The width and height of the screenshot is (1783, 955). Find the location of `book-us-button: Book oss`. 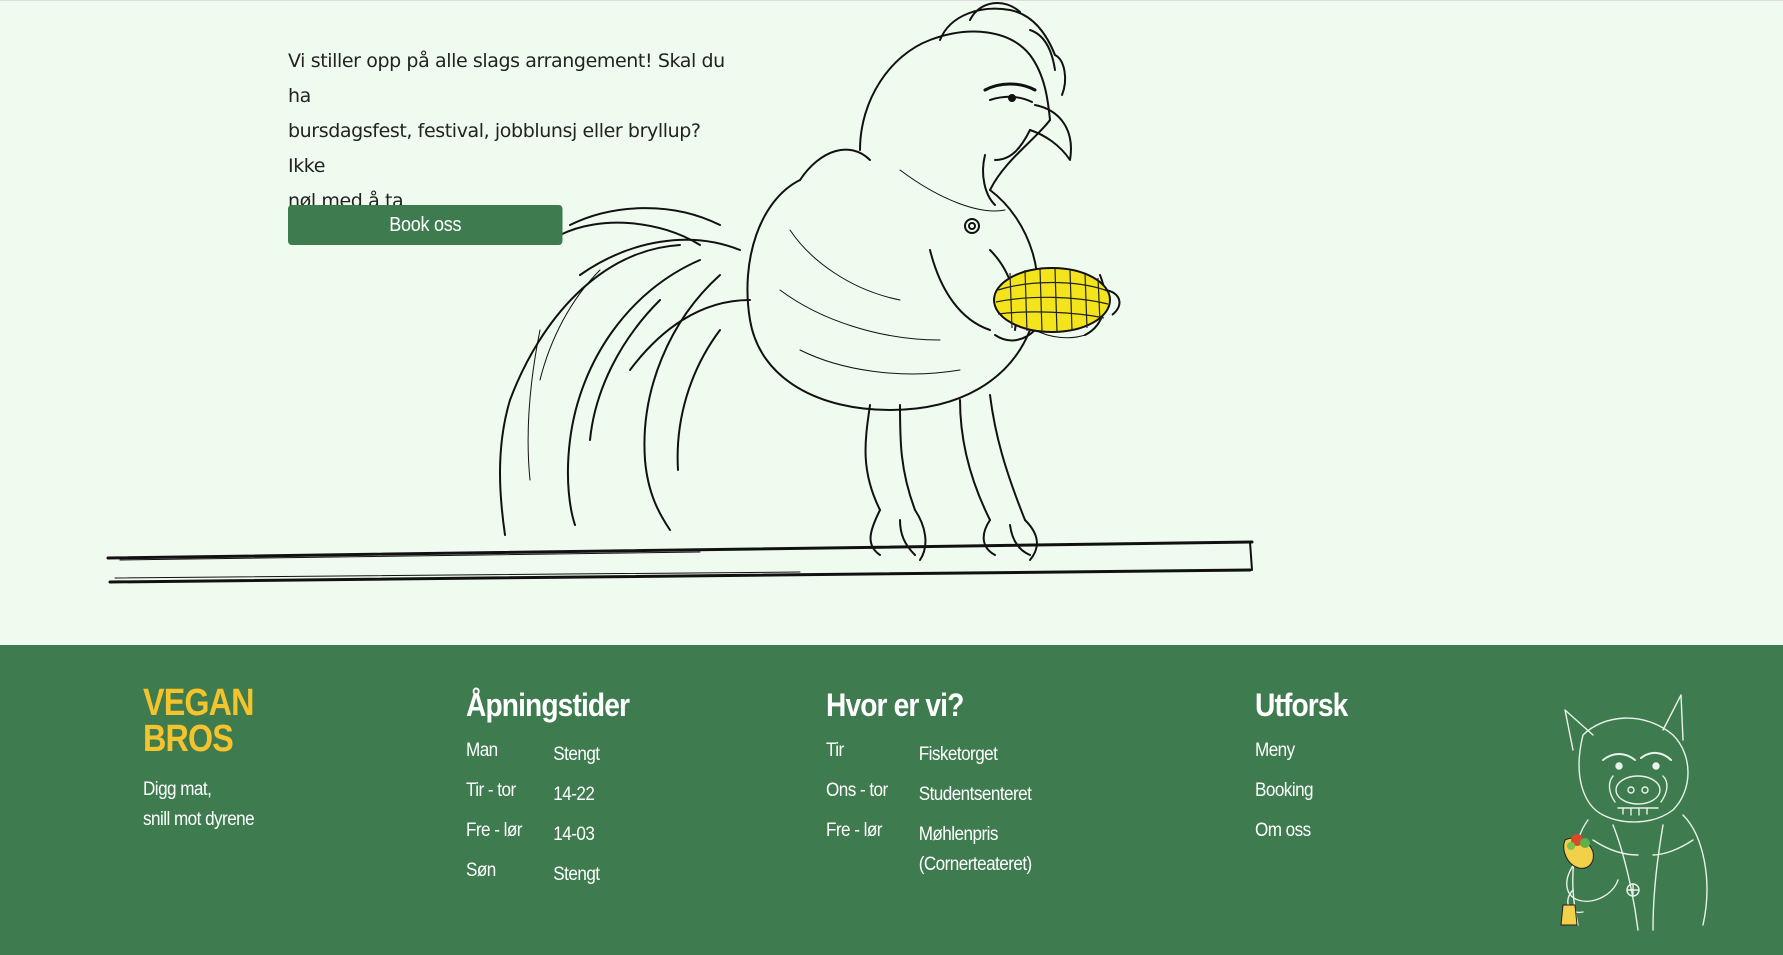

book-us-button: Book oss is located at coordinates (425, 225).